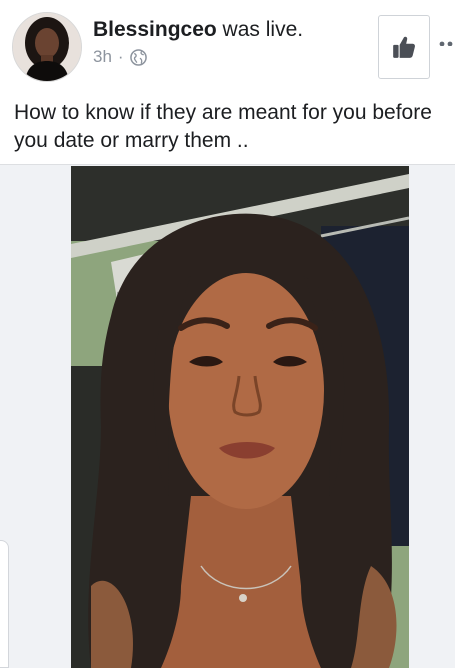 This screenshot has width=455, height=668. Describe the element at coordinates (138, 57) in the screenshot. I see `globe-icon` at that location.